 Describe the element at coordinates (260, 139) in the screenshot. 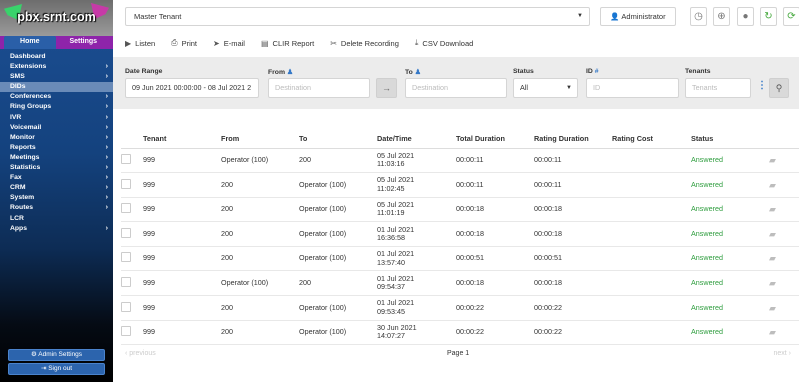

I see `header-from: From` at that location.